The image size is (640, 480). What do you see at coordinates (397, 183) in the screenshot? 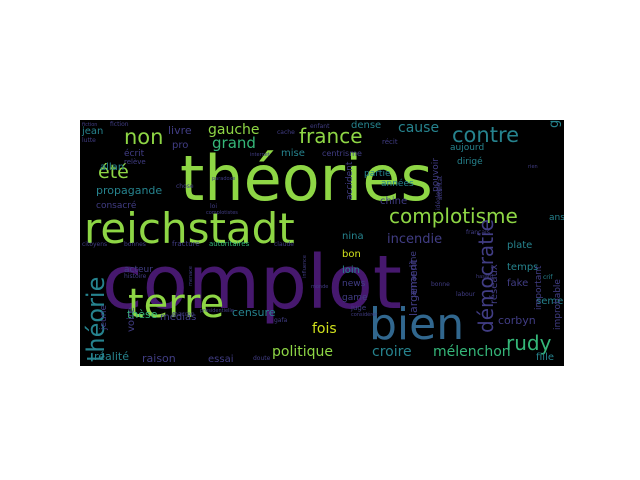
I see `word-années: années` at bounding box center [397, 183].